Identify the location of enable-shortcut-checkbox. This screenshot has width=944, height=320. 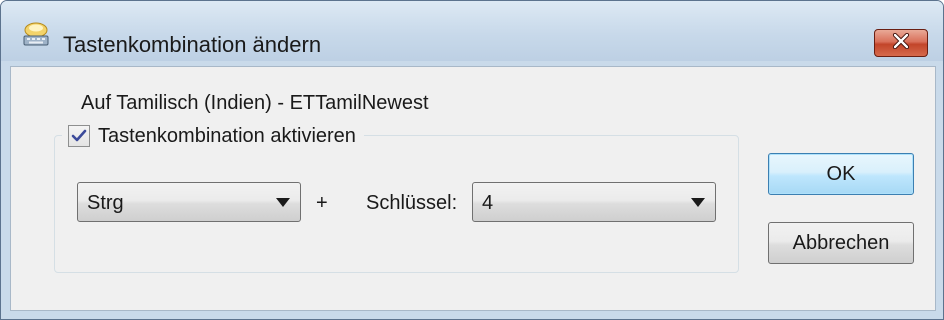
(79, 136).